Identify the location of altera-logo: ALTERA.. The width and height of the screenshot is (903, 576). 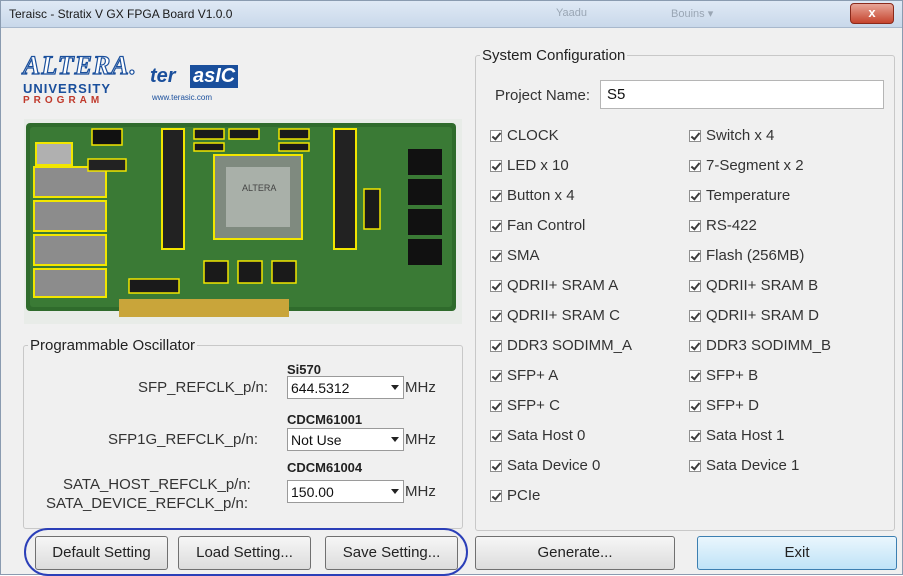
(80, 65).